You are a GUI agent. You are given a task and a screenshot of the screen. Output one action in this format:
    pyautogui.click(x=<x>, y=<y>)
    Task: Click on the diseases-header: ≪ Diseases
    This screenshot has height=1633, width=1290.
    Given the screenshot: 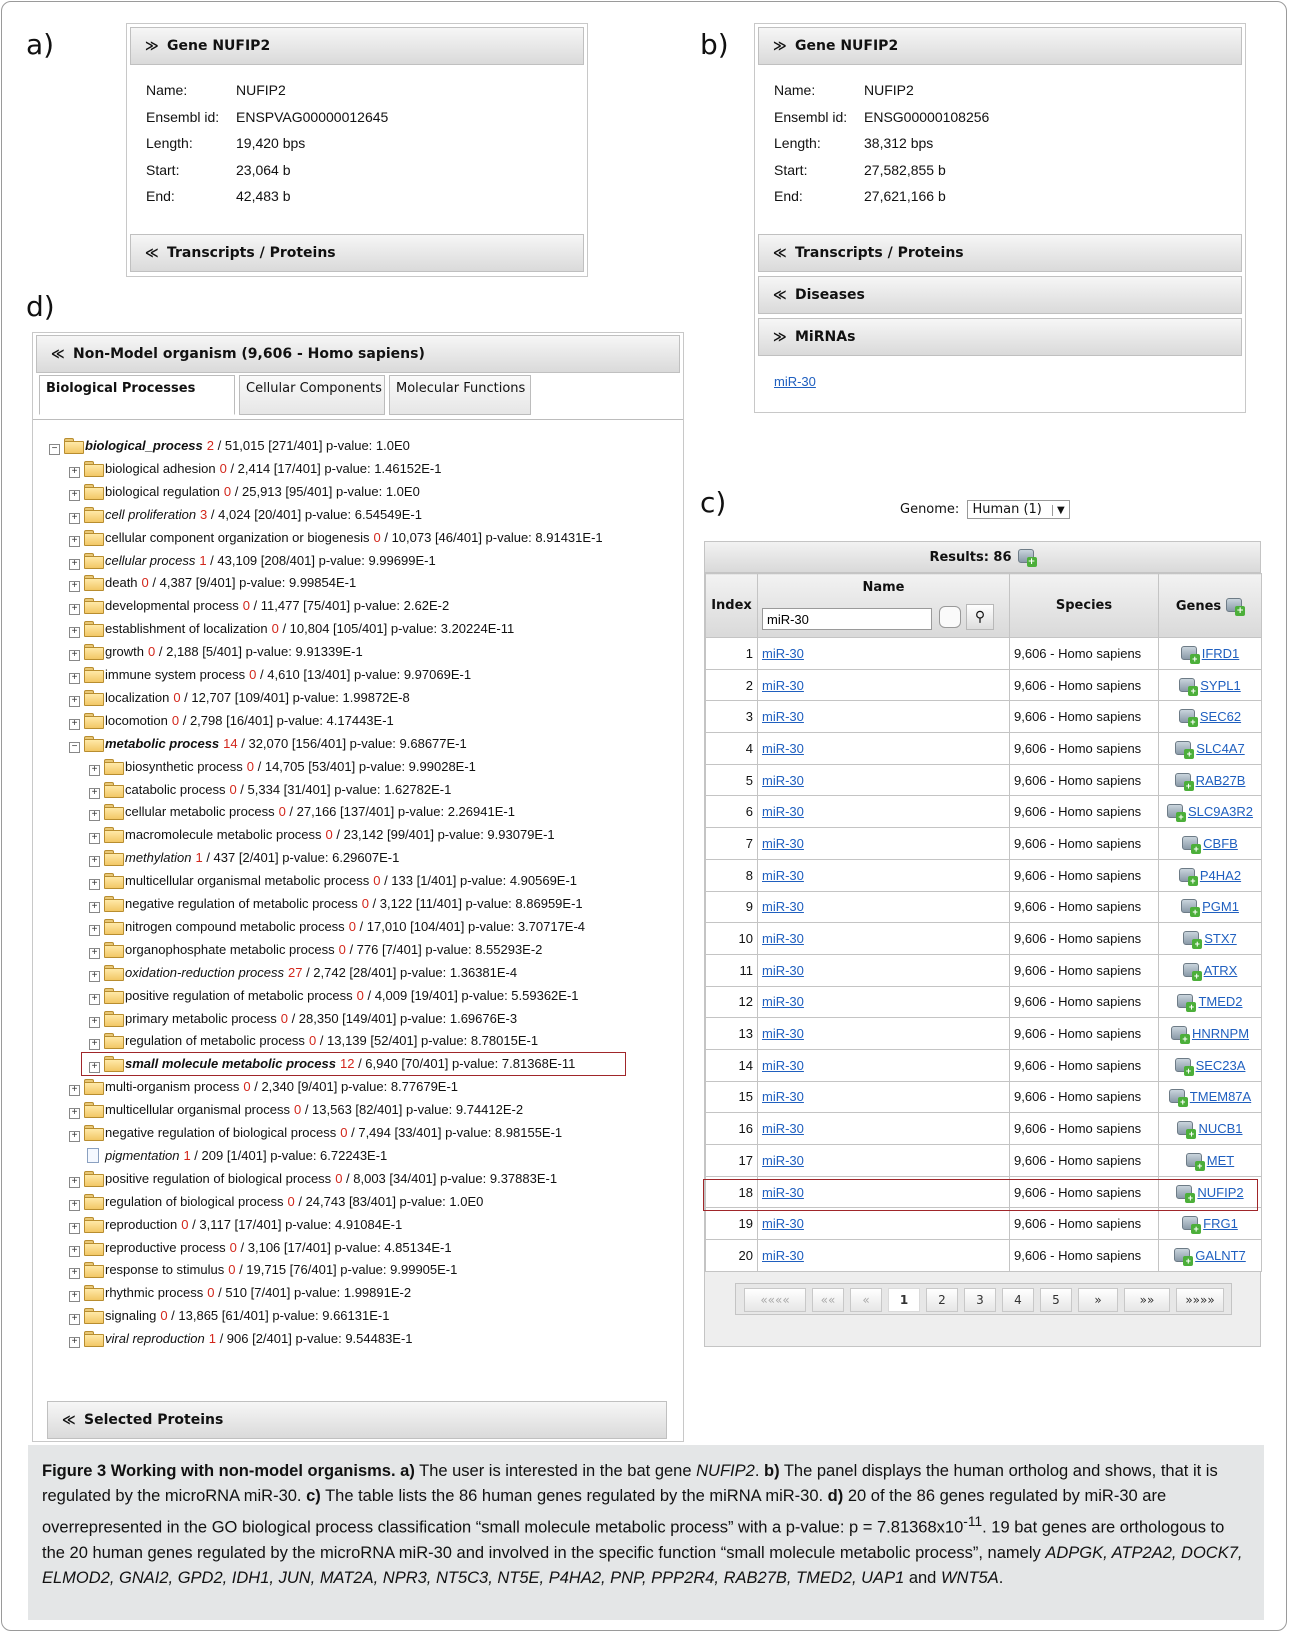 What is the action you would take?
    pyautogui.click(x=1000, y=295)
    